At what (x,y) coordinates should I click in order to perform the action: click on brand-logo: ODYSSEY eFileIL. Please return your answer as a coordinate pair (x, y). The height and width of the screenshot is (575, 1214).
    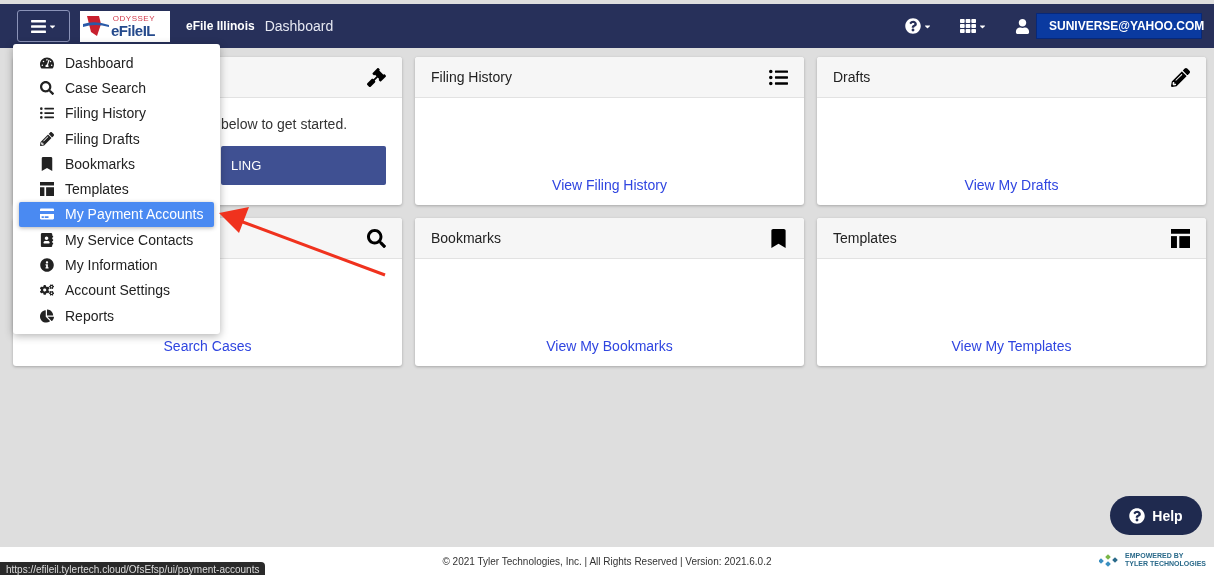
    Looking at the image, I should click on (125, 26).